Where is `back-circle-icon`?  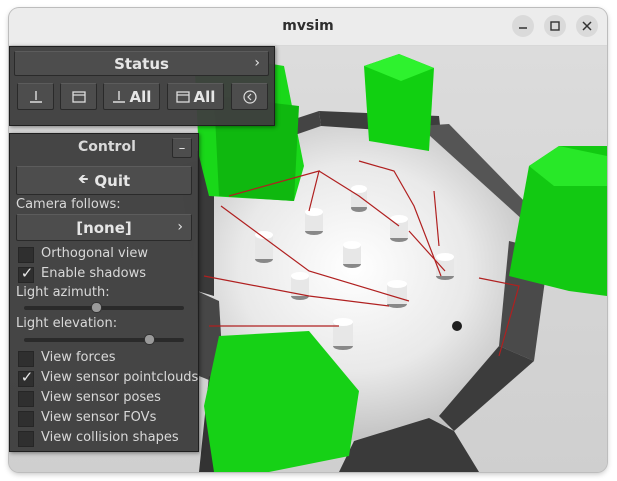
back-circle-icon is located at coordinates (249, 96).